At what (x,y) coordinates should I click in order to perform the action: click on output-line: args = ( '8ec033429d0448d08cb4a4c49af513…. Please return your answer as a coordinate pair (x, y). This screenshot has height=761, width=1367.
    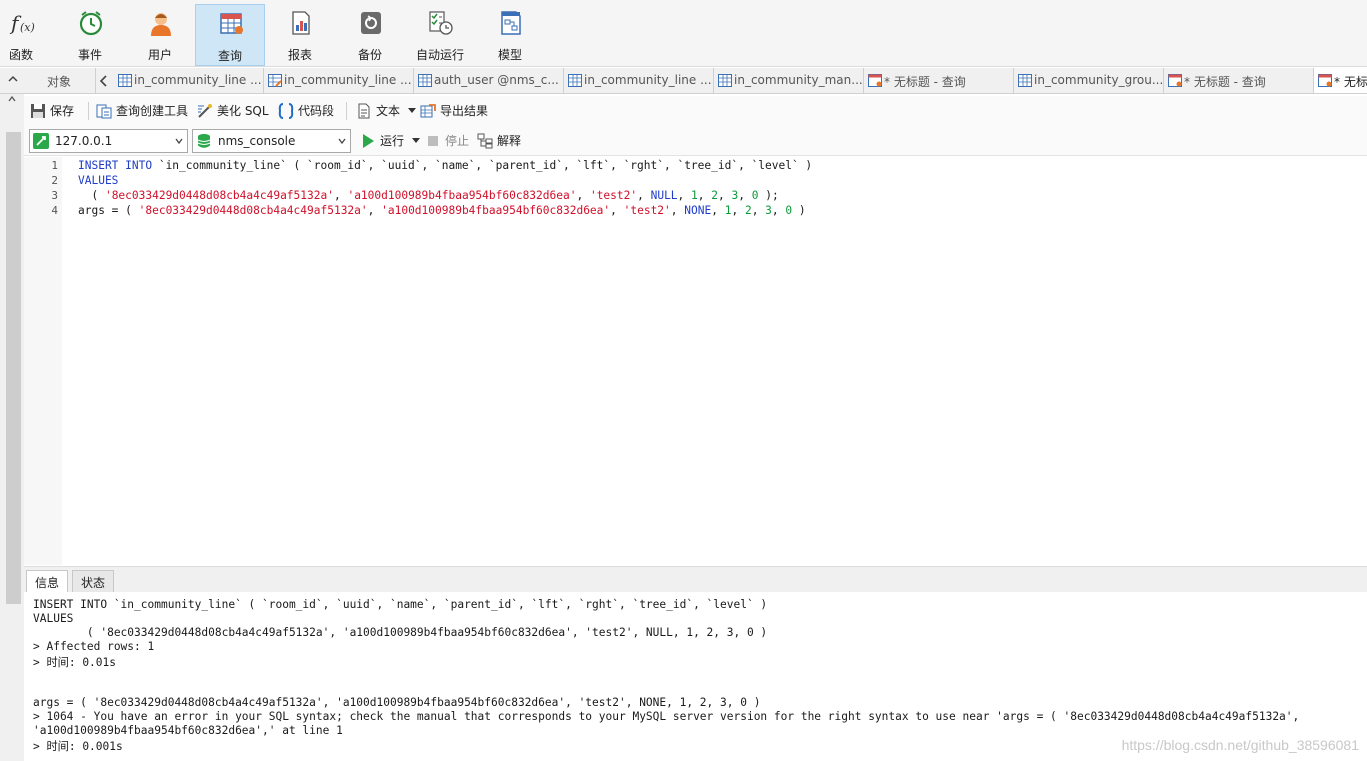
    Looking at the image, I should click on (397, 702).